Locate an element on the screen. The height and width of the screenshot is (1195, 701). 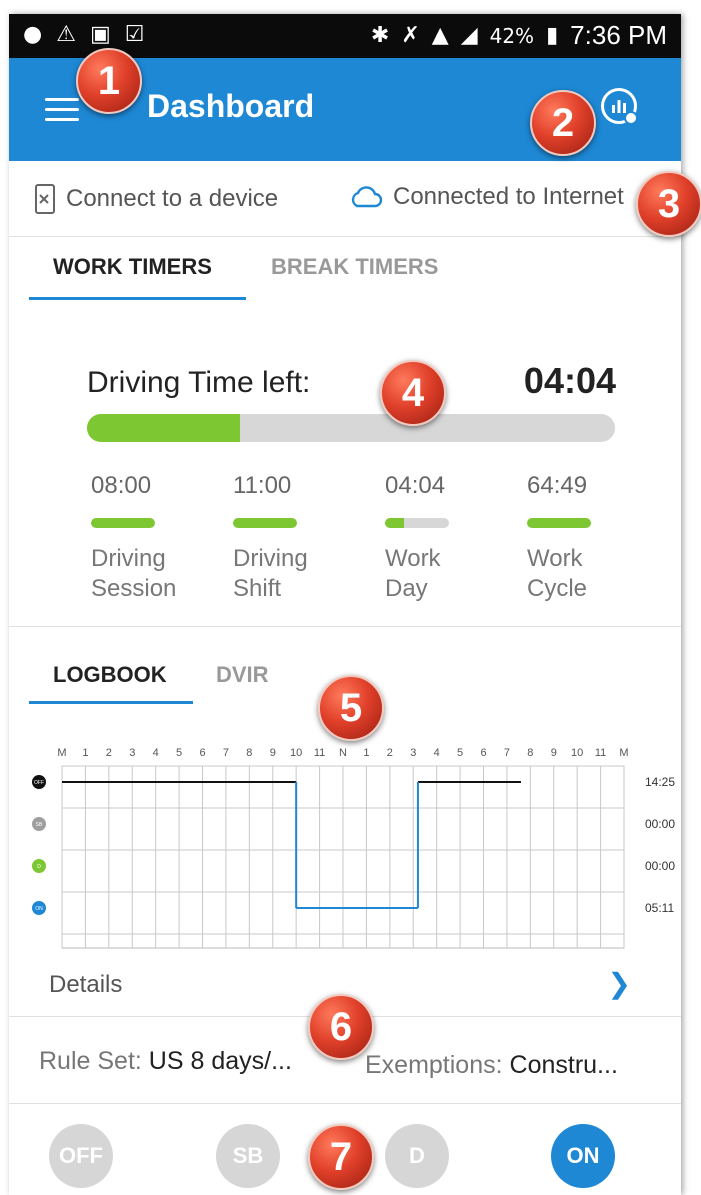
hamburger-icon is located at coordinates (62, 111).